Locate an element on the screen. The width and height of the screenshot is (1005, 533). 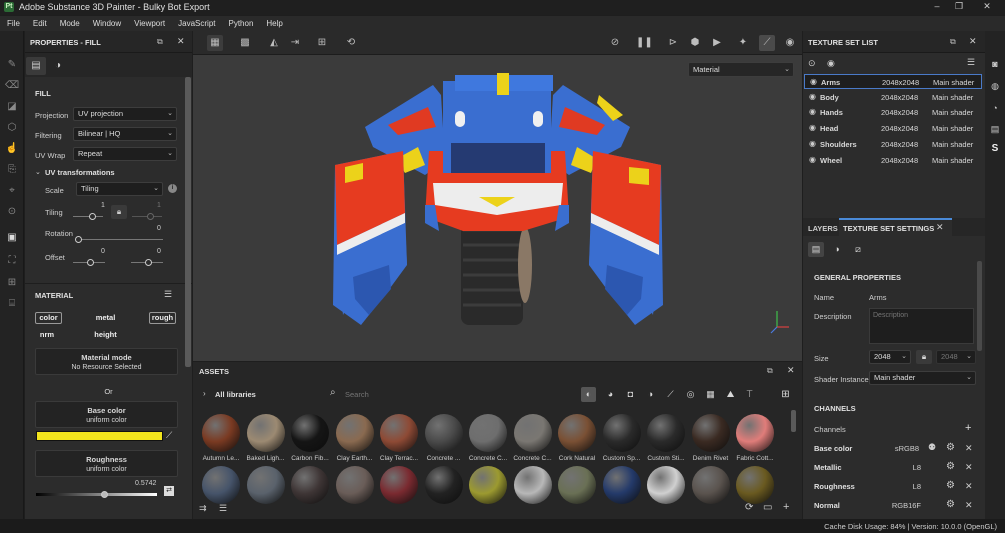
mesh-maps-icon: ⧄ is located at coordinates (858, 249).